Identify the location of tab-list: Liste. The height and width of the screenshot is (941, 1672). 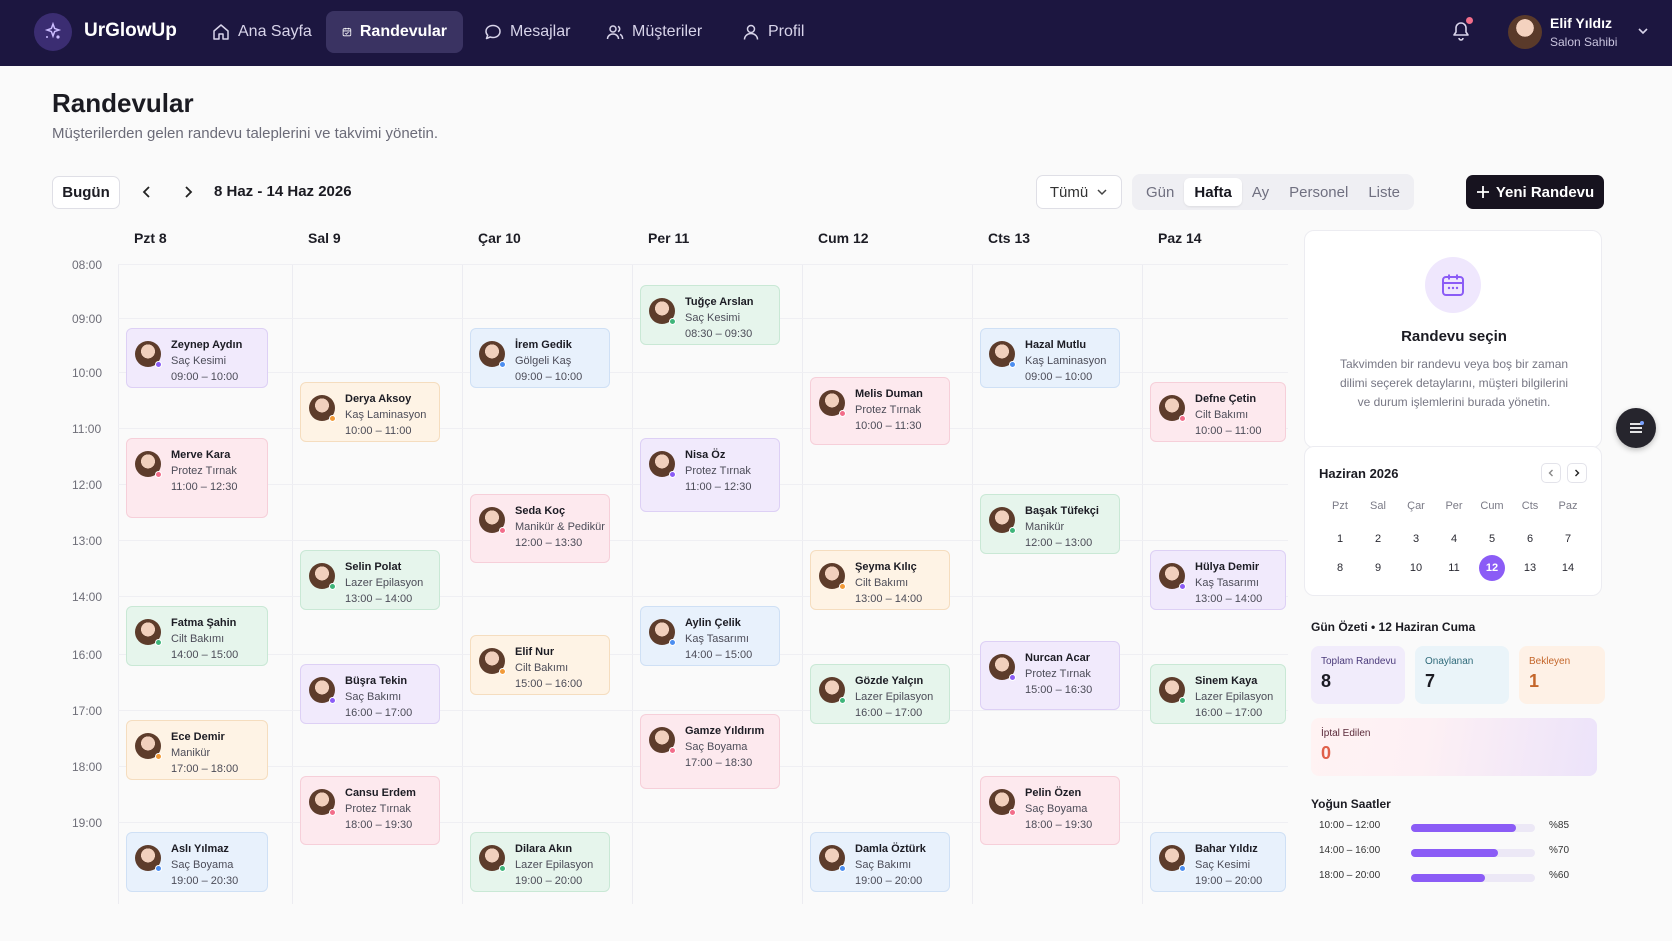
(1384, 192).